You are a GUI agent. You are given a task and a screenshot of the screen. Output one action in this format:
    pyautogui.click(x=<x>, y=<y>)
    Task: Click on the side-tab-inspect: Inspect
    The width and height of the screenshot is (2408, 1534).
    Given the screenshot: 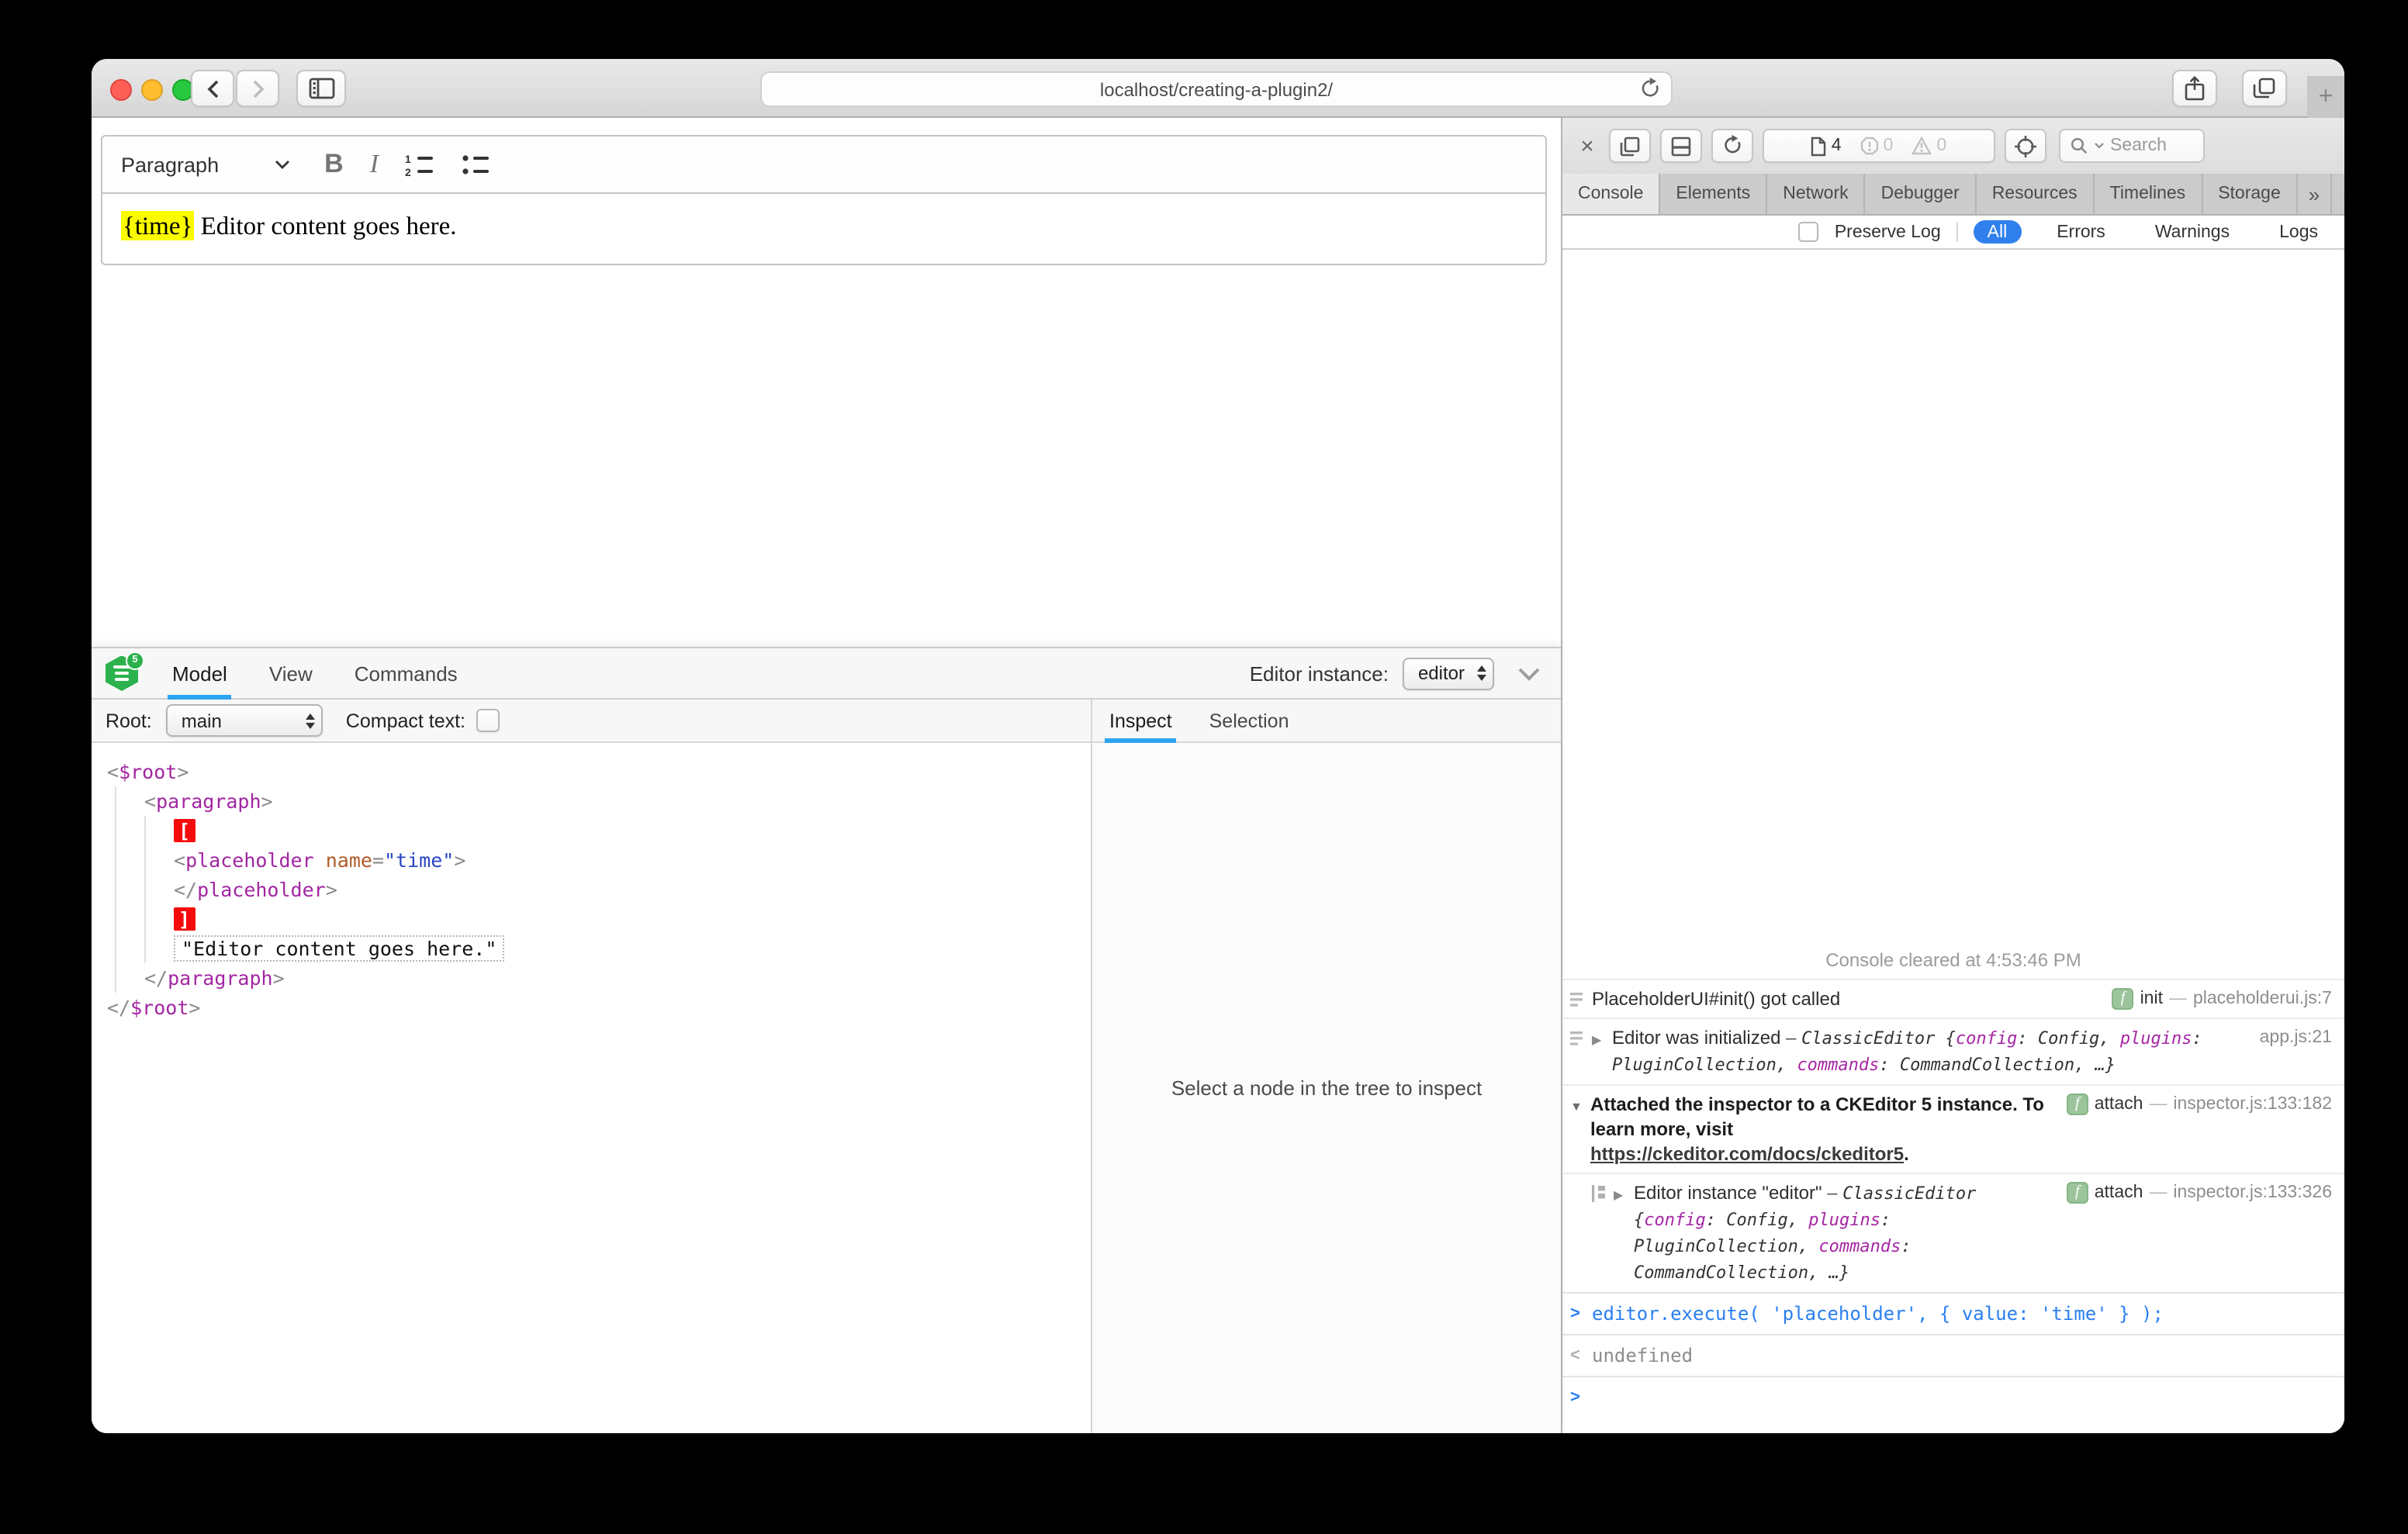 What is the action you would take?
    pyautogui.click(x=1141, y=720)
    